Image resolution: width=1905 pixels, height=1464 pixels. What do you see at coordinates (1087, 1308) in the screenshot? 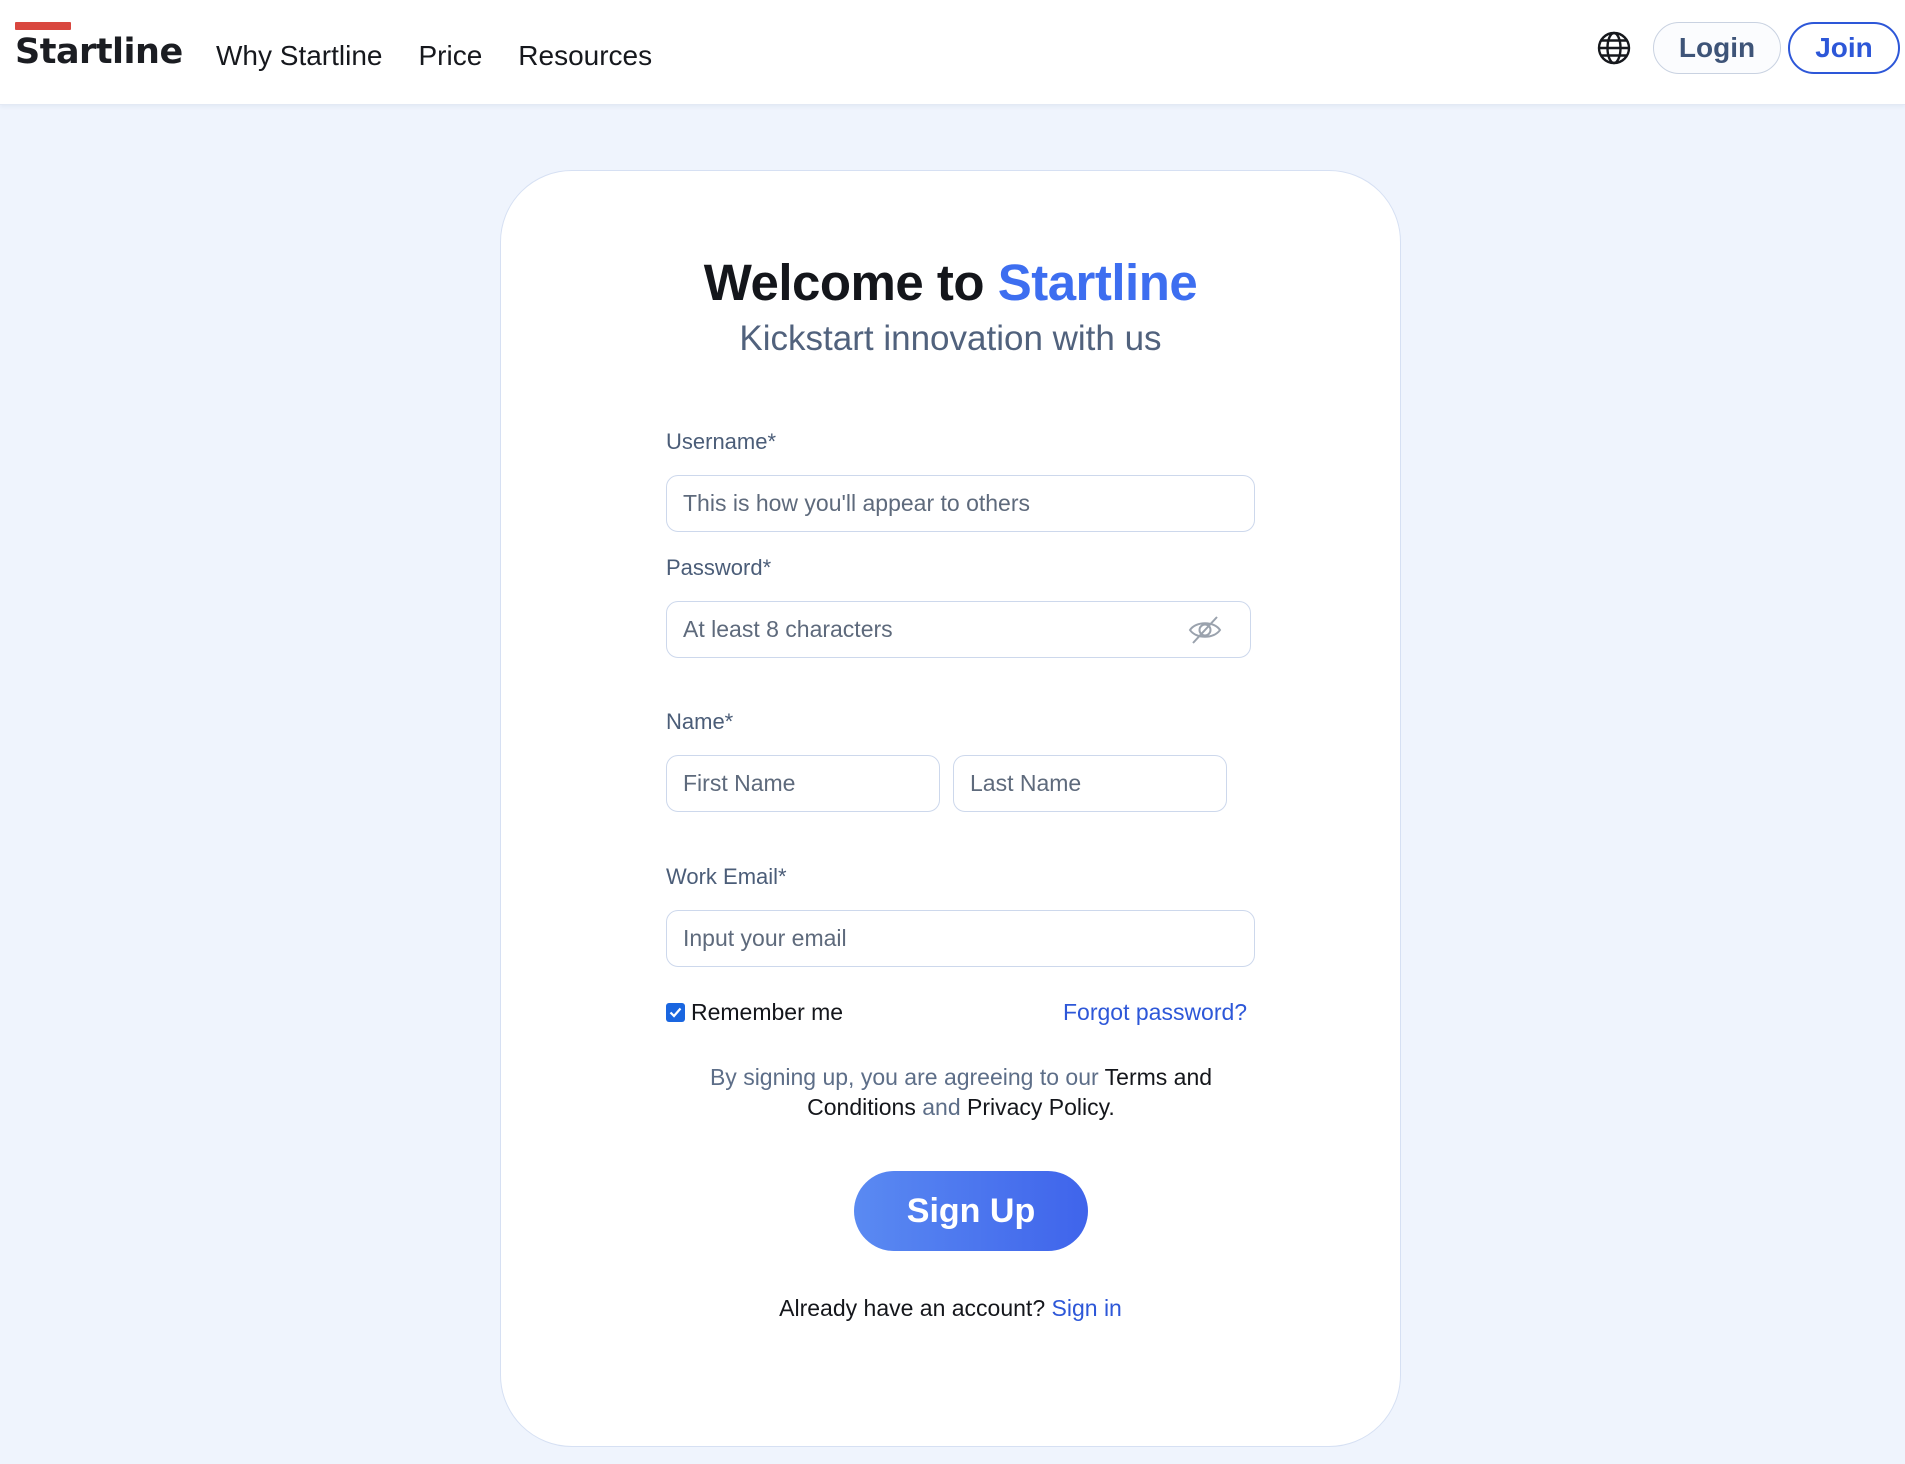
I see `sign-in-link: Sign in` at bounding box center [1087, 1308].